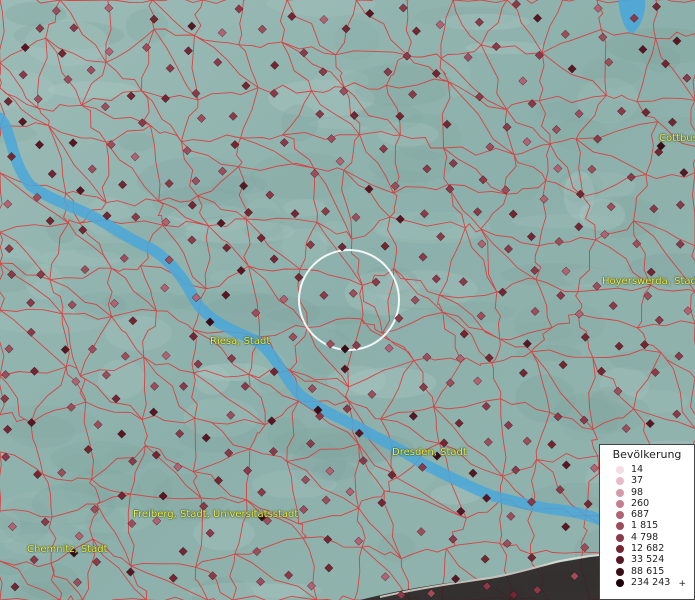 Image resolution: width=695 pixels, height=600 pixels. Describe the element at coordinates (67, 549) in the screenshot. I see `city-label-chemnitz: Chemnitz, Stadt` at that location.